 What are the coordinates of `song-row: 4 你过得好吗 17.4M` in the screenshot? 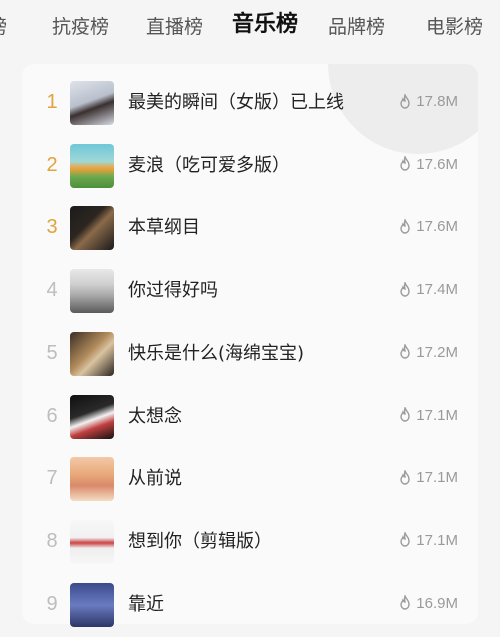 It's located at (250, 292).